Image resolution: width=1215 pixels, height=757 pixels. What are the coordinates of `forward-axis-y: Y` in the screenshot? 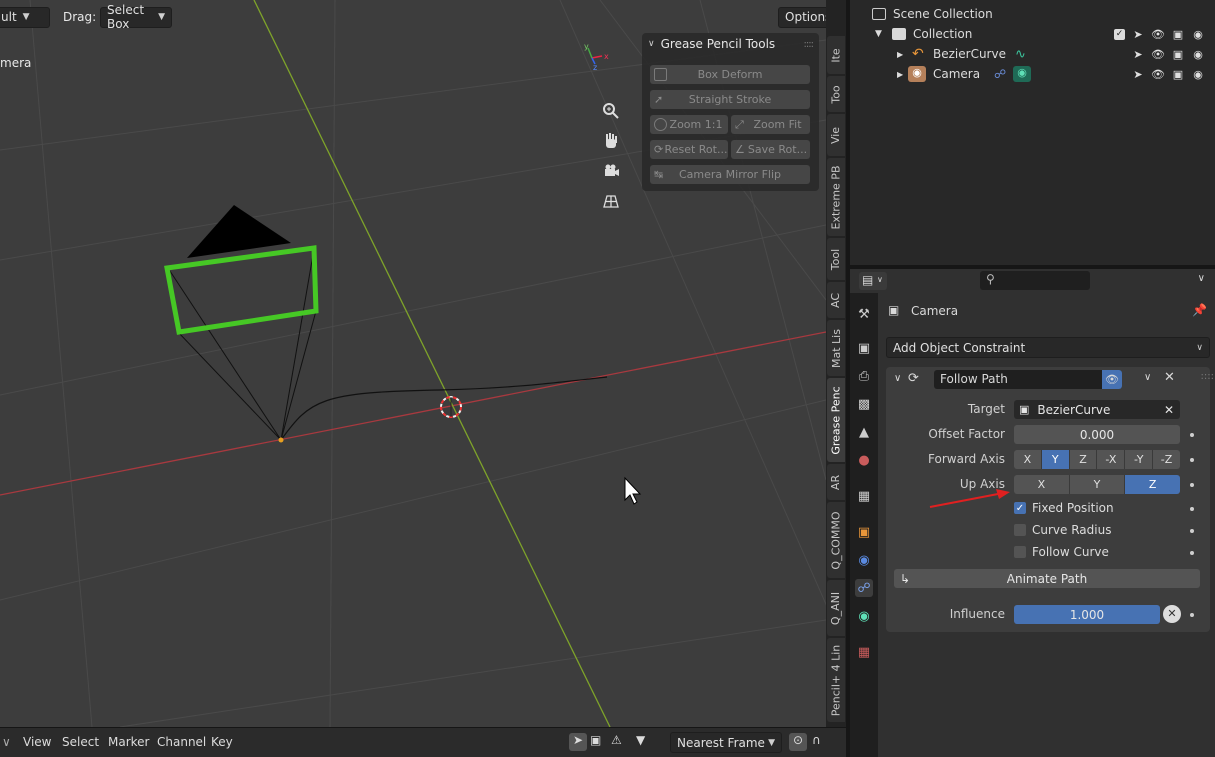 It's located at (1055, 459).